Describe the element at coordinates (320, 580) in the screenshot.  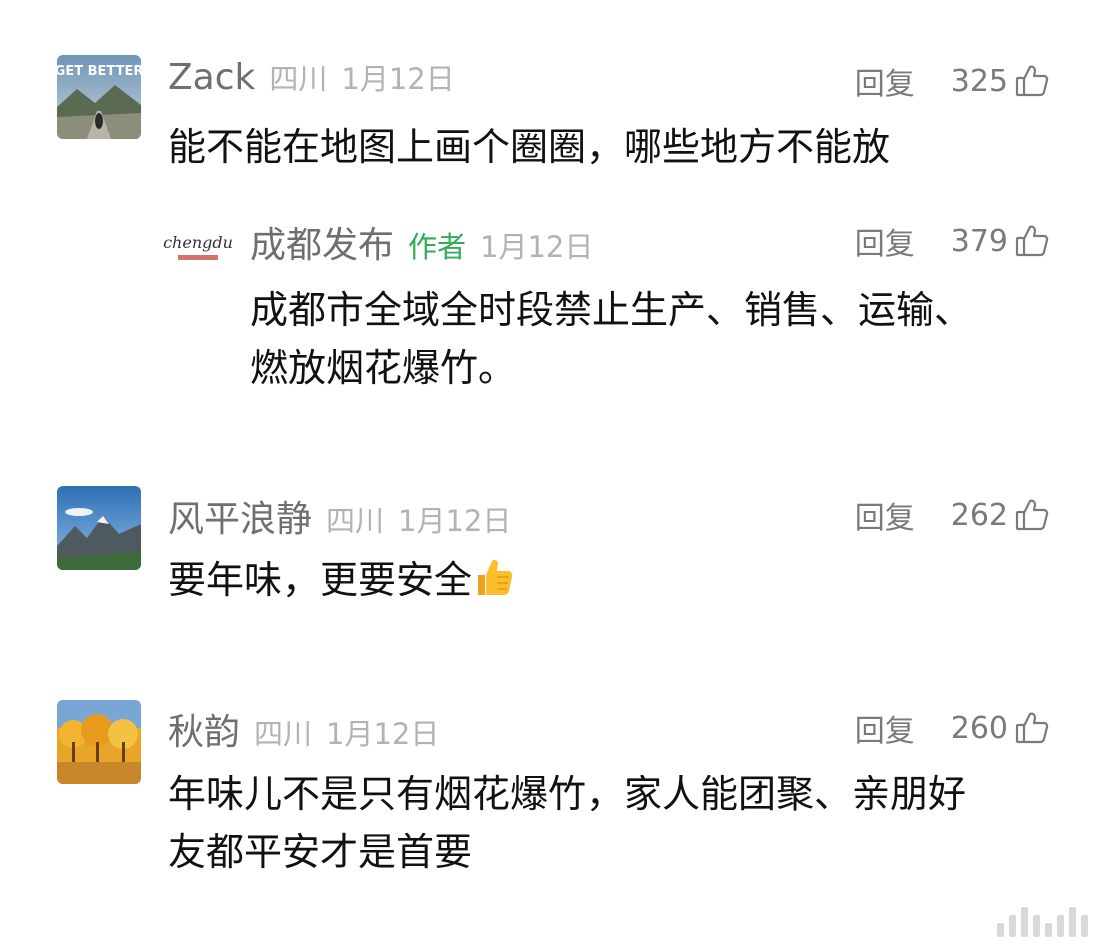
I see `comment-text: 要年味，更要安全` at that location.